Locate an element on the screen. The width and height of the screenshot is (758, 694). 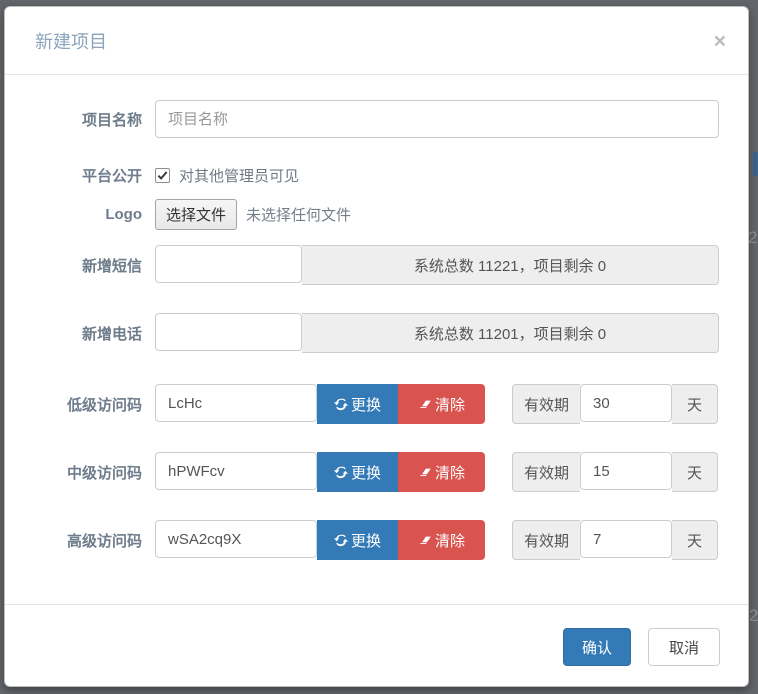
validity-days-mid-input is located at coordinates (626, 471).